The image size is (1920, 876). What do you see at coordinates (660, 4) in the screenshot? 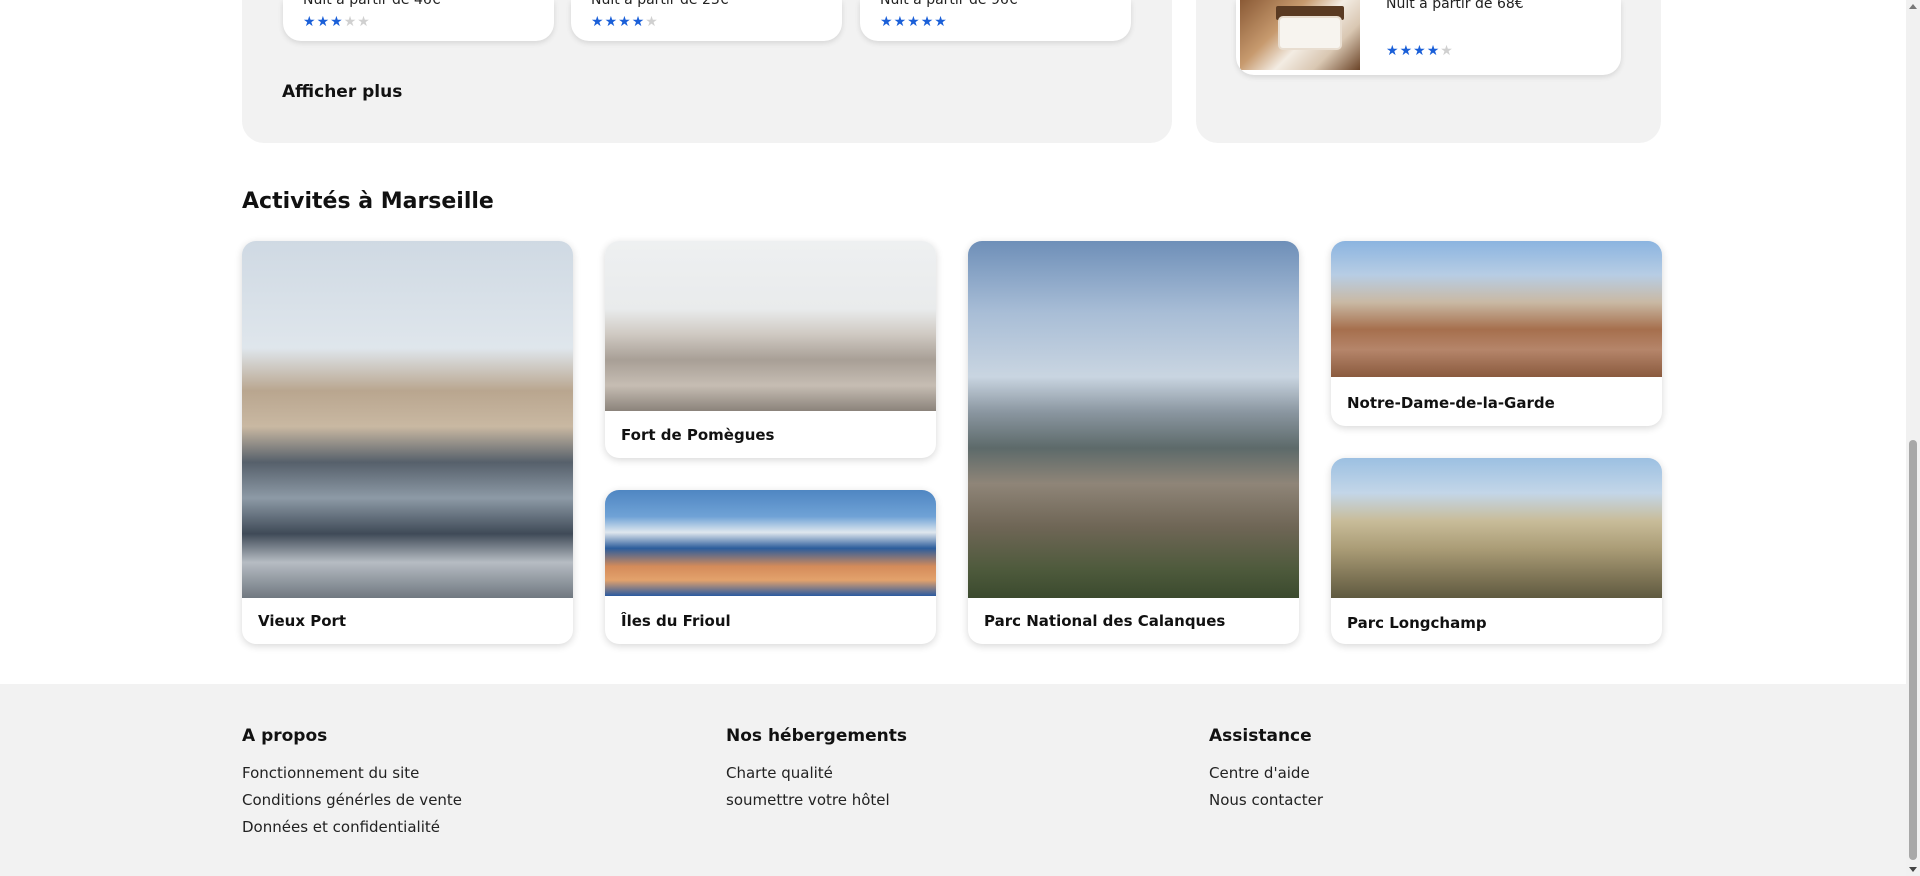
I see `hotel-price: Nuit à partir de 23€` at bounding box center [660, 4].